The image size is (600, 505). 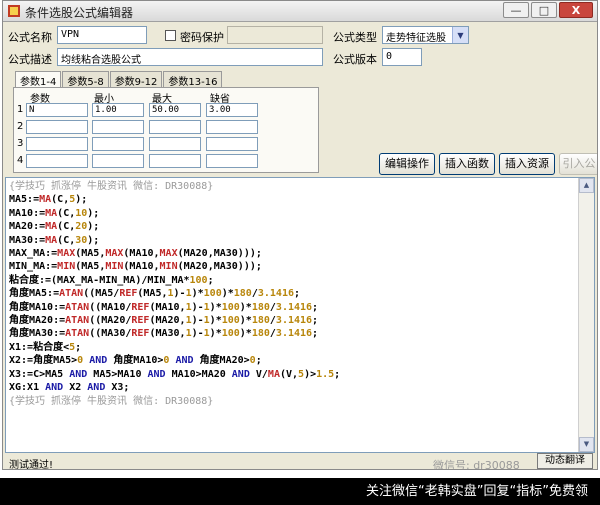 What do you see at coordinates (232, 110) in the screenshot?
I see `param-default-cell: 3.00` at bounding box center [232, 110].